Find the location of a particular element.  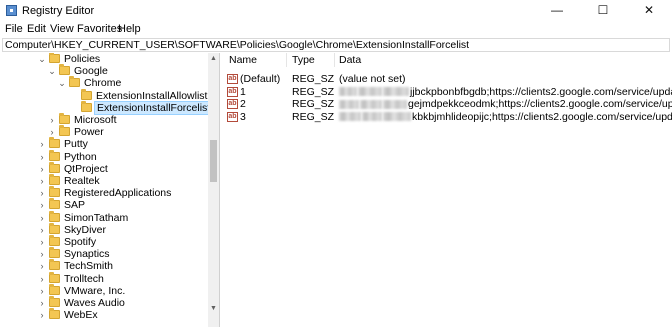

tree-item-label: Python is located at coordinates (80, 156).